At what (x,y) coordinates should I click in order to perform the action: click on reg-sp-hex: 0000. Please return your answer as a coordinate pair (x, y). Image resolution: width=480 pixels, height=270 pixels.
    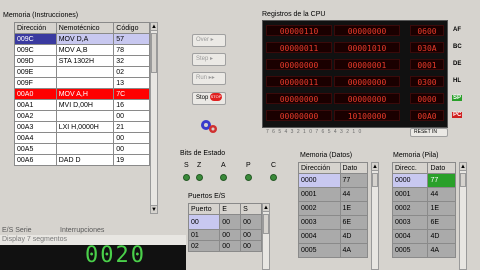
    Looking at the image, I should click on (427, 98).